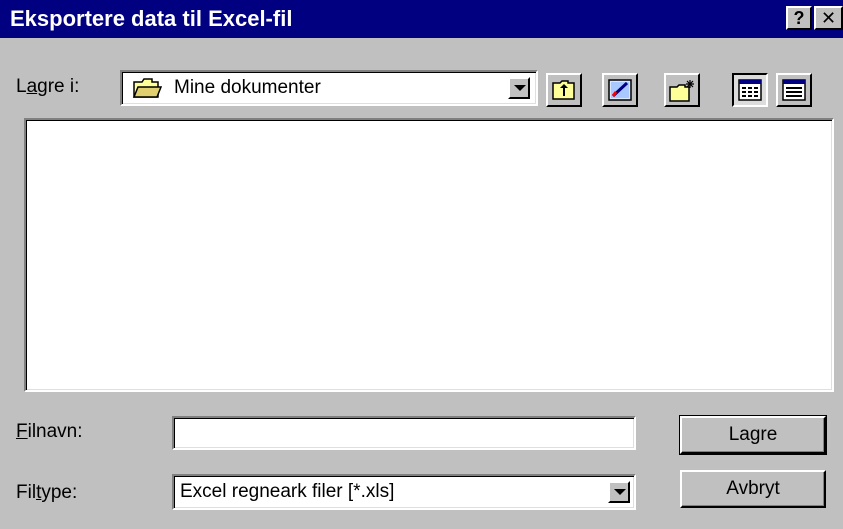  Describe the element at coordinates (287, 491) in the screenshot. I see `filetype-value: Excel regneark filer [*.xls]` at that location.